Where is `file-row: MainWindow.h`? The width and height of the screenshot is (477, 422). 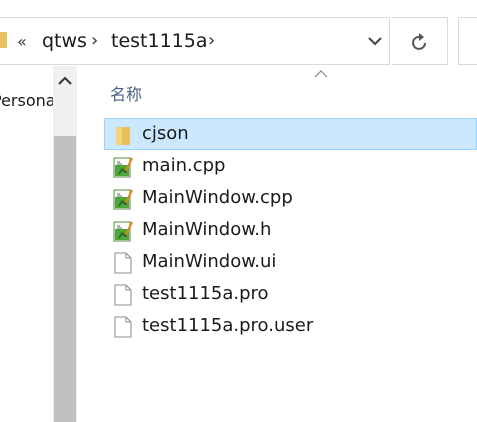
file-row: MainWindow.h is located at coordinates (290, 230).